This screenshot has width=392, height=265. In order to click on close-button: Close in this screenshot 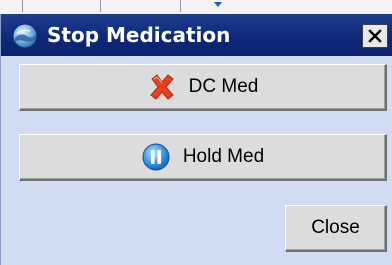, I will do `click(336, 228)`.